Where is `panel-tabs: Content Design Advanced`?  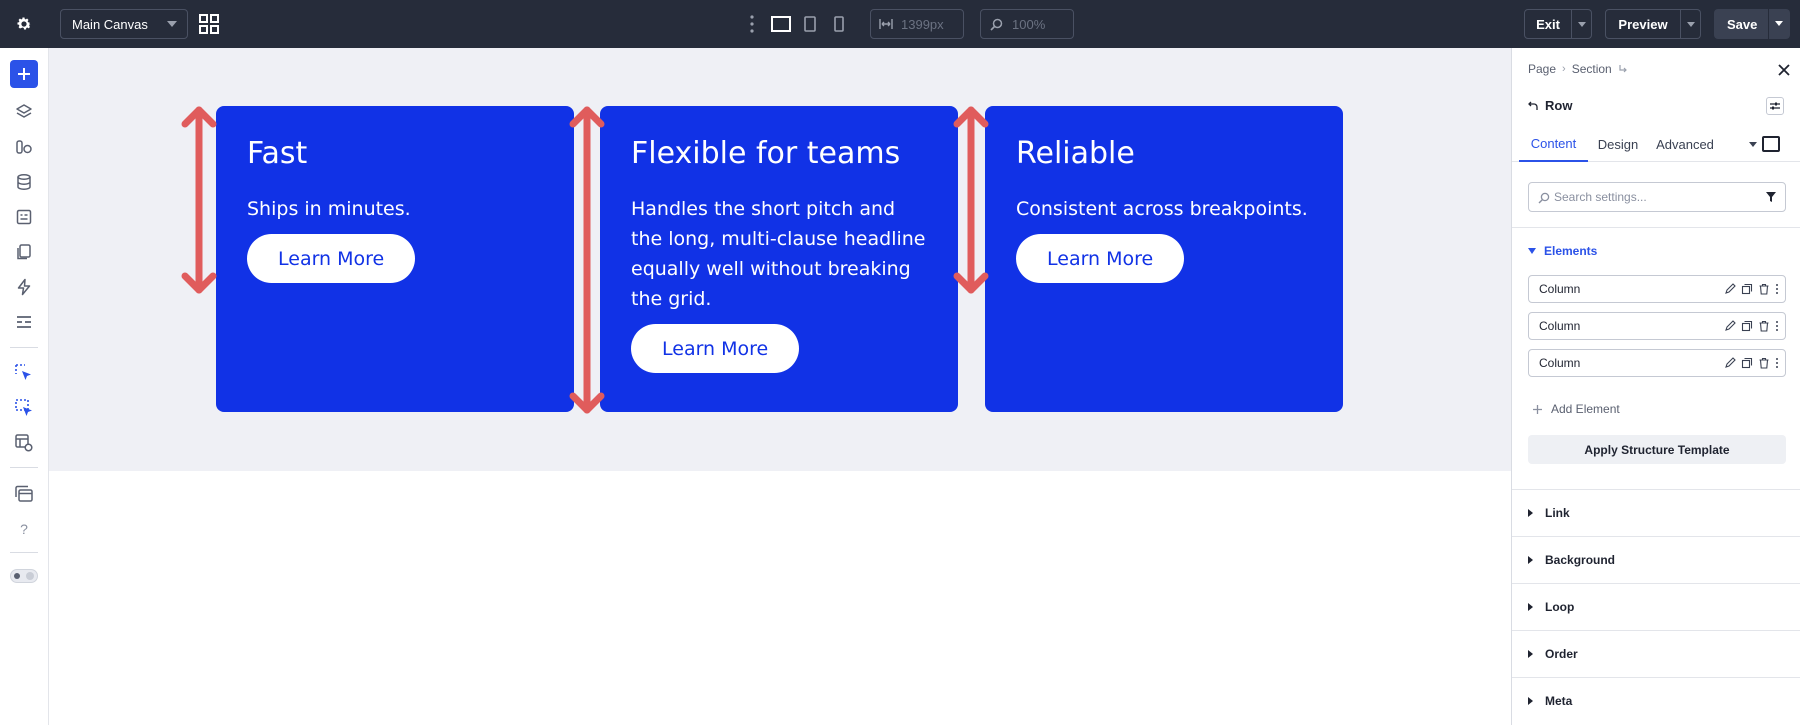
panel-tabs: Content Design Advanced is located at coordinates (1656, 144).